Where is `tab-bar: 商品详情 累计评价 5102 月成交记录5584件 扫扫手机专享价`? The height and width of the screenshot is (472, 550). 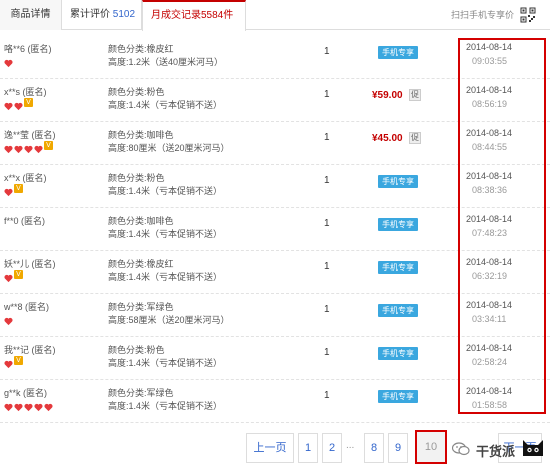 tab-bar: 商品详情 累计评价 5102 月成交记录5584件 扫扫手机专享价 is located at coordinates (275, 15).